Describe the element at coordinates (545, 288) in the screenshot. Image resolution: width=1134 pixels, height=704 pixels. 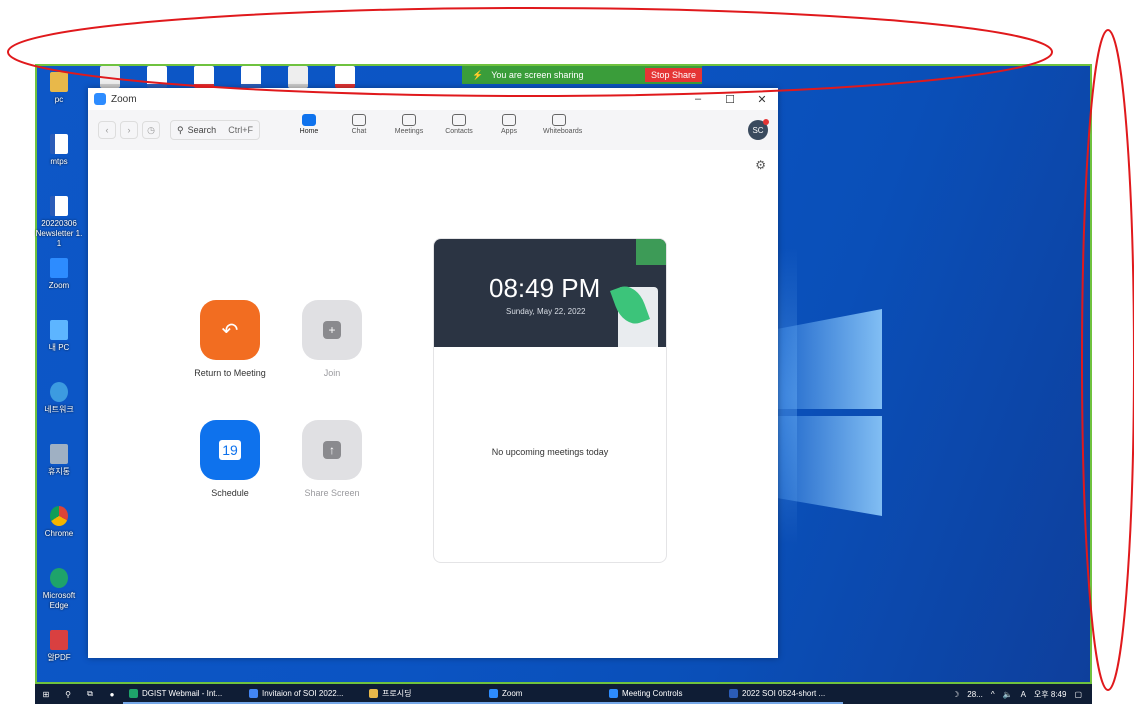
I see `clock-time: 08:49 PM` at that location.